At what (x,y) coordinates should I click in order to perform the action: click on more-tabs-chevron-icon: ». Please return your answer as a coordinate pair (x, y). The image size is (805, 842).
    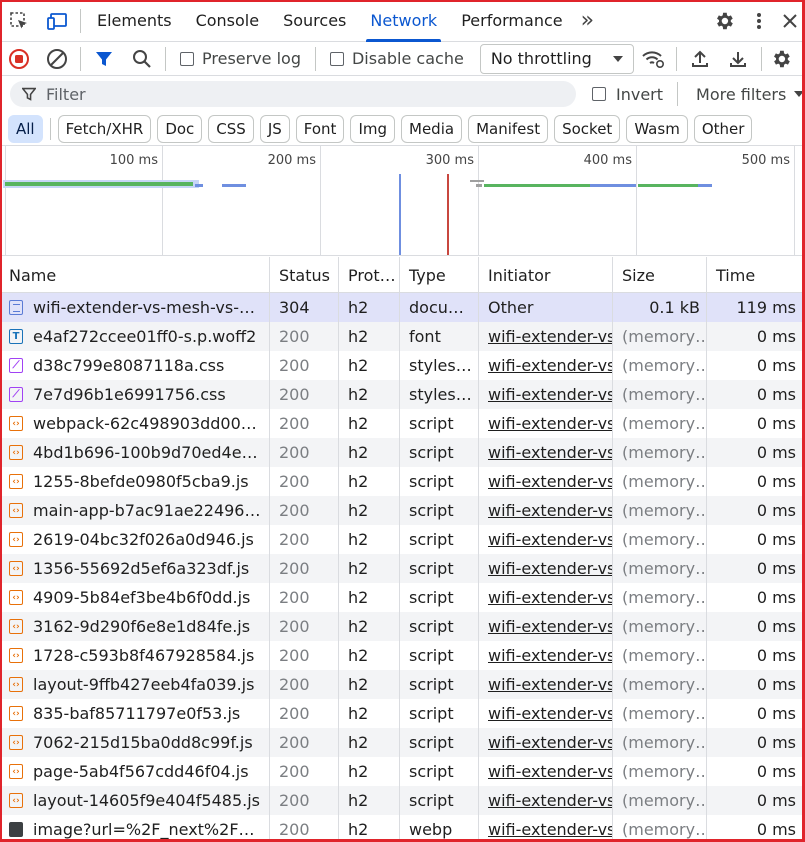
    Looking at the image, I should click on (587, 21).